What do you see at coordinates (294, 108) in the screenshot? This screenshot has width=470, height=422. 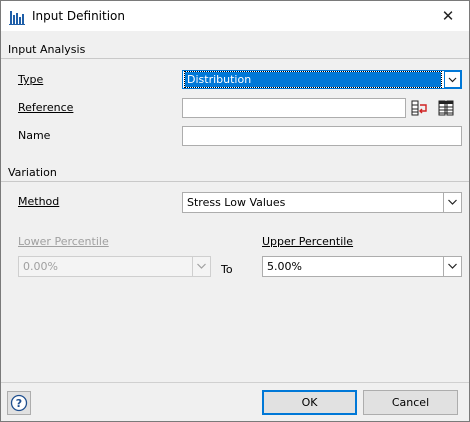 I see `reference-input` at bounding box center [294, 108].